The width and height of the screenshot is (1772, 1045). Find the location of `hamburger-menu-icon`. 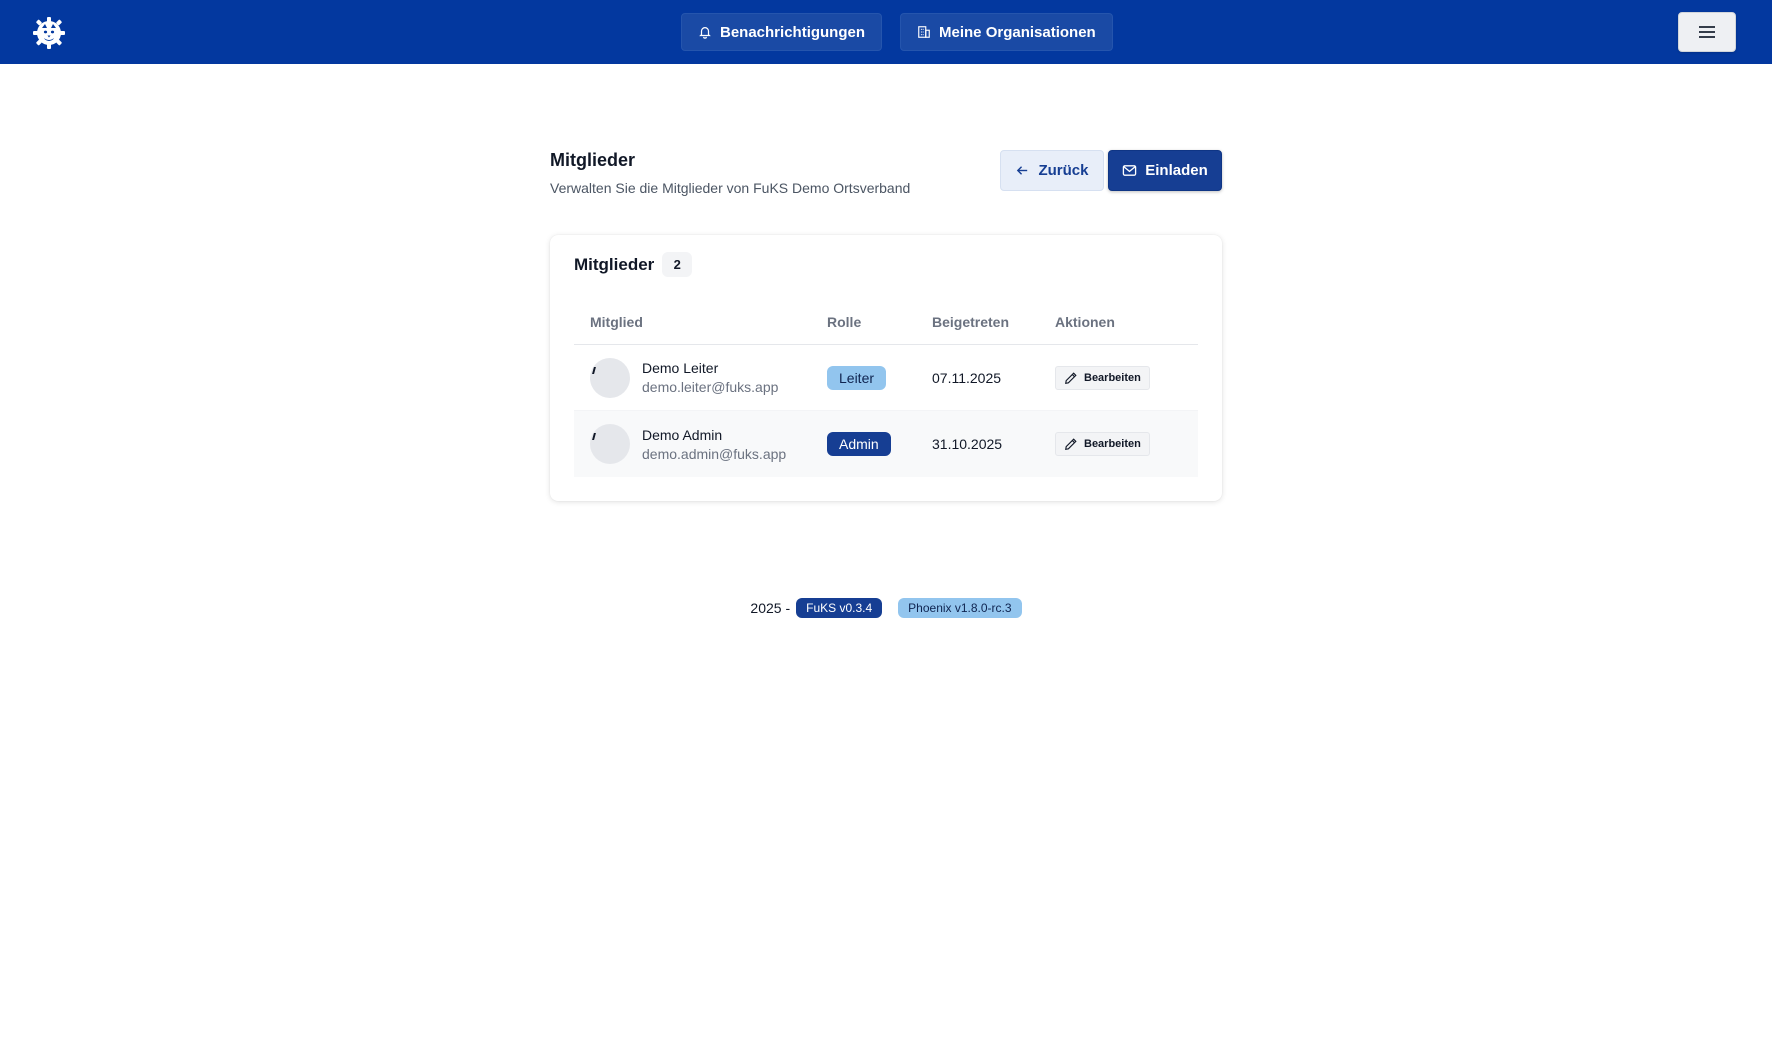

hamburger-menu-icon is located at coordinates (1707, 32).